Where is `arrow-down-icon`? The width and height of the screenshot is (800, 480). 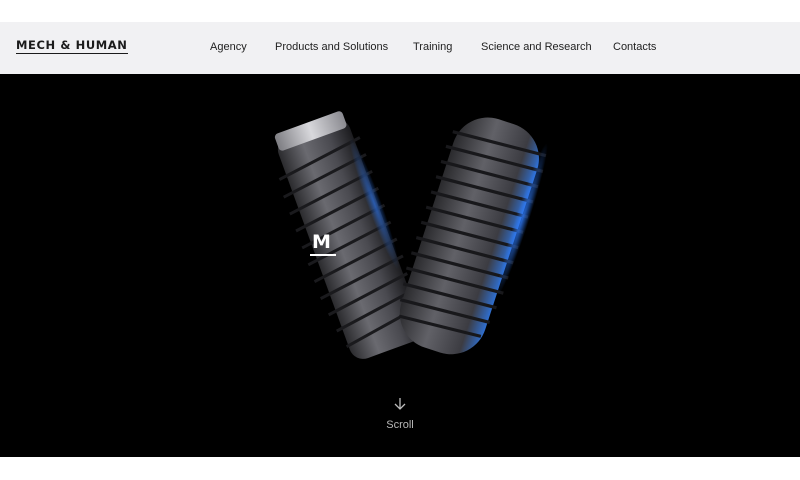
arrow-down-icon is located at coordinates (400, 404).